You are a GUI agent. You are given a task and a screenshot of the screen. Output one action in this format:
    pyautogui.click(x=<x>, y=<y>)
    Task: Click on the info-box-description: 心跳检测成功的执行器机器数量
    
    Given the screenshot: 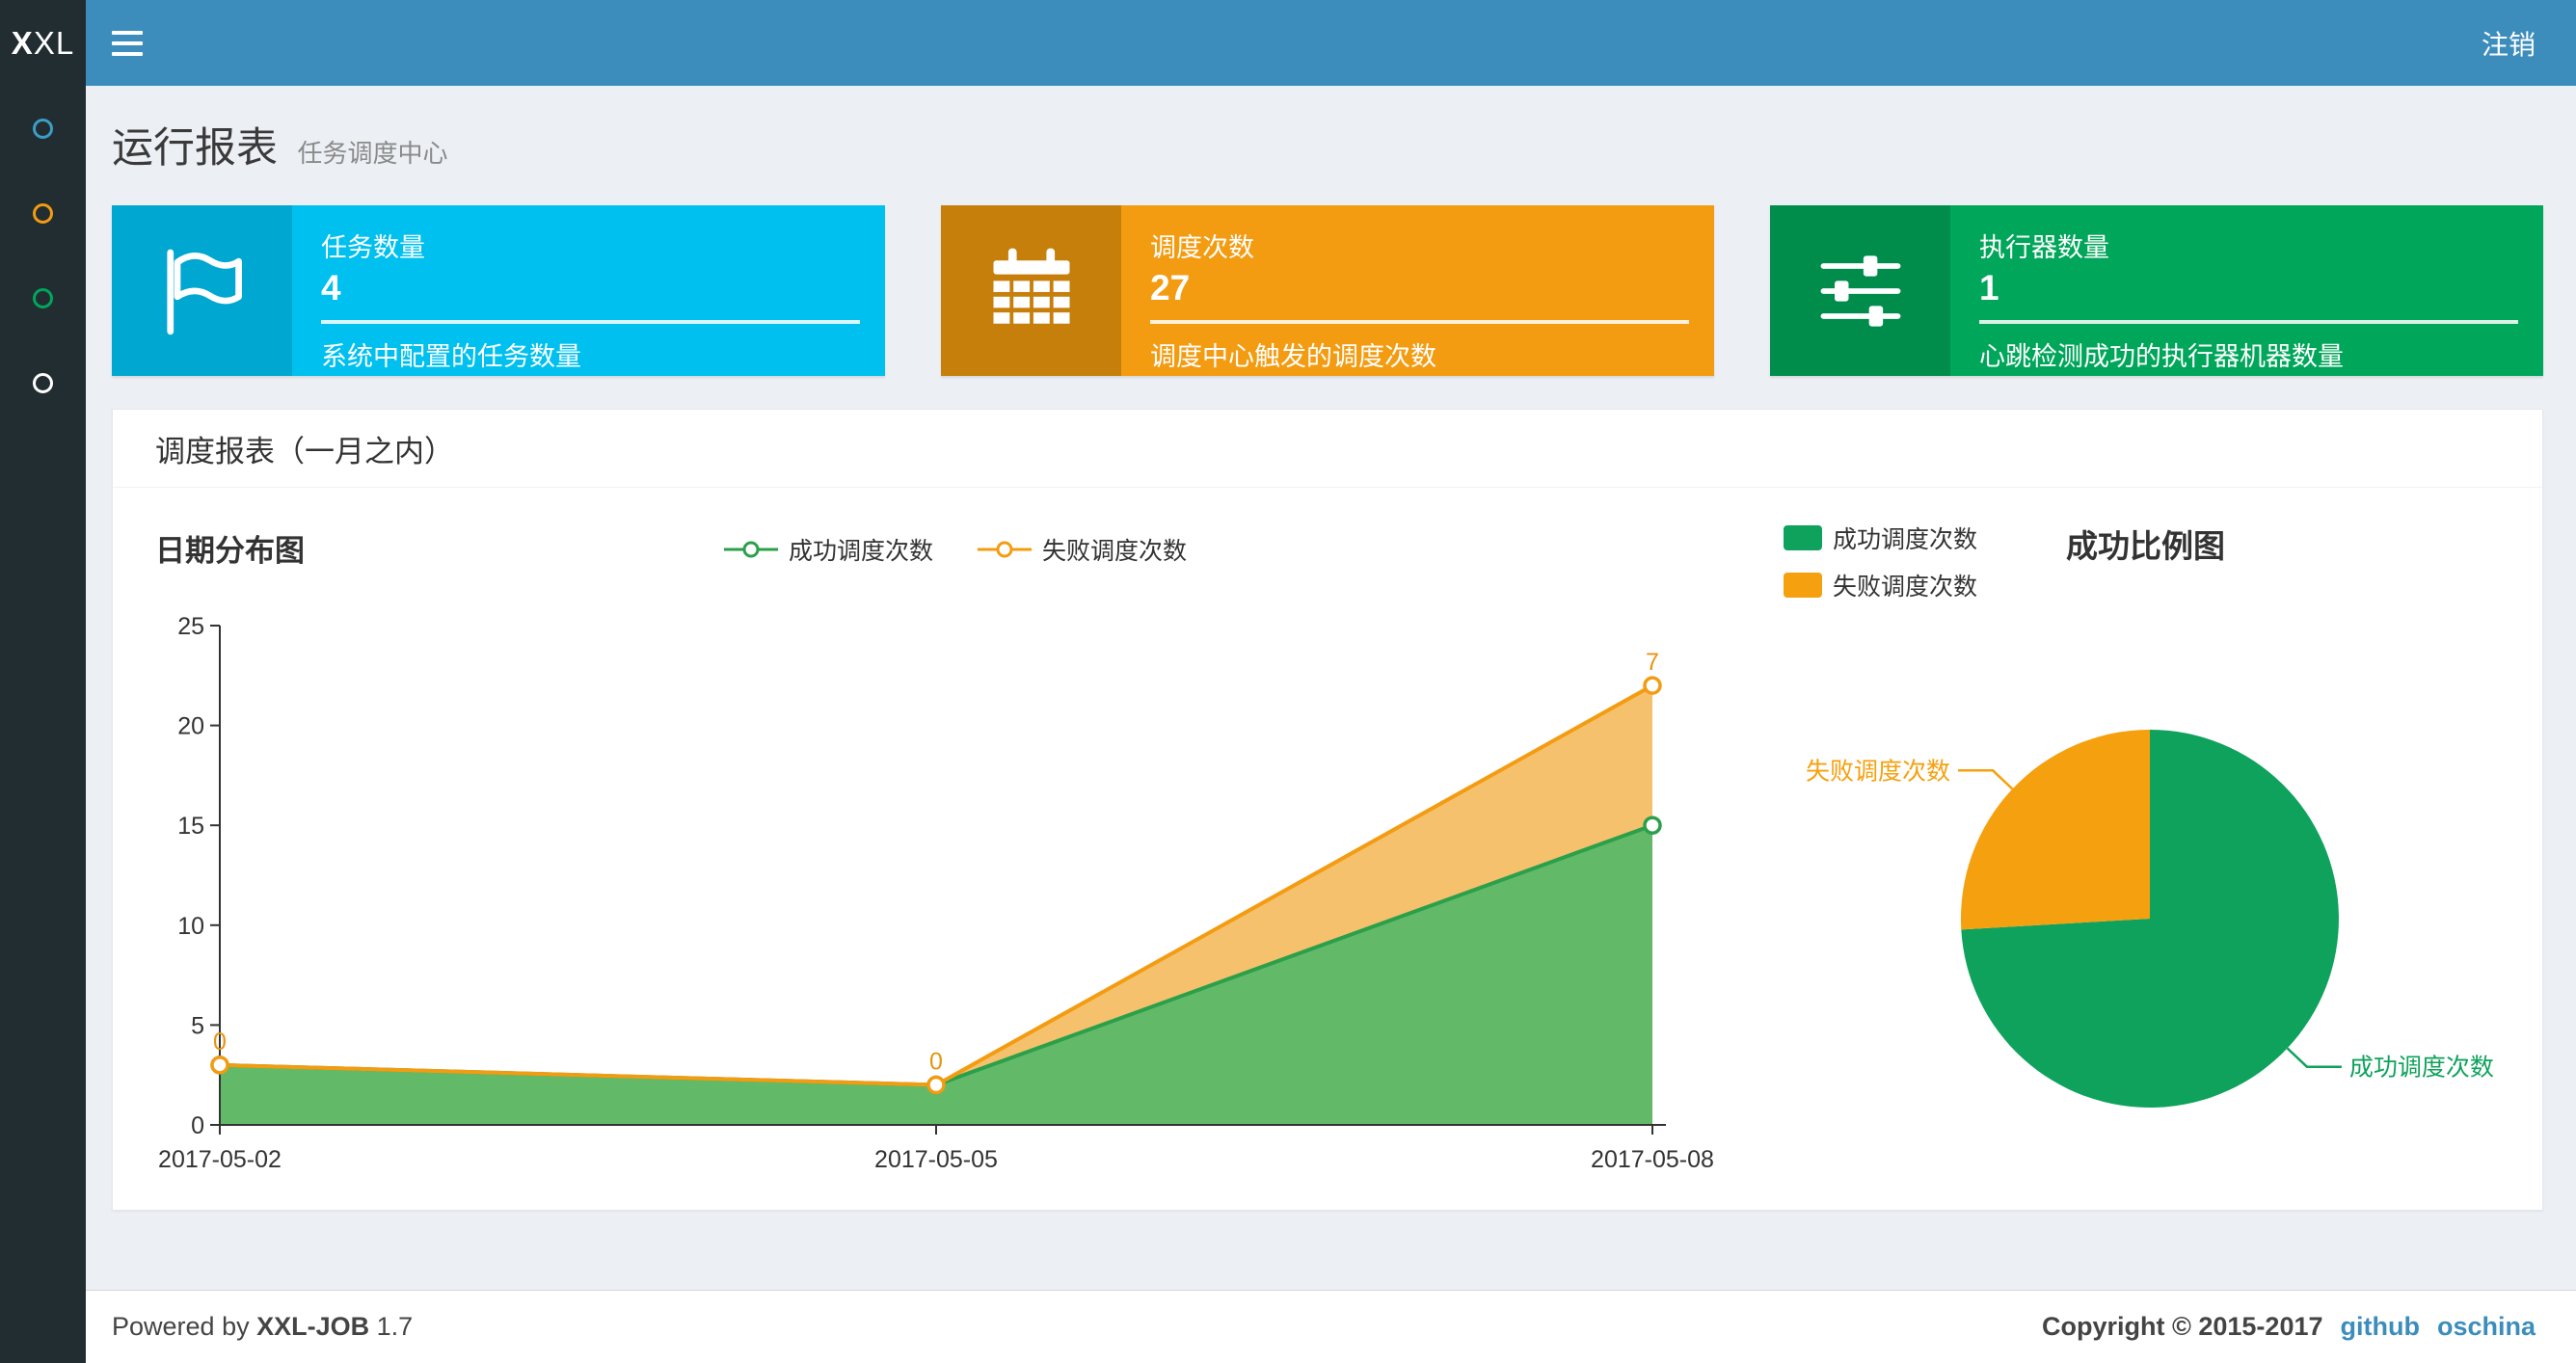 What is the action you would take?
    pyautogui.click(x=2162, y=356)
    